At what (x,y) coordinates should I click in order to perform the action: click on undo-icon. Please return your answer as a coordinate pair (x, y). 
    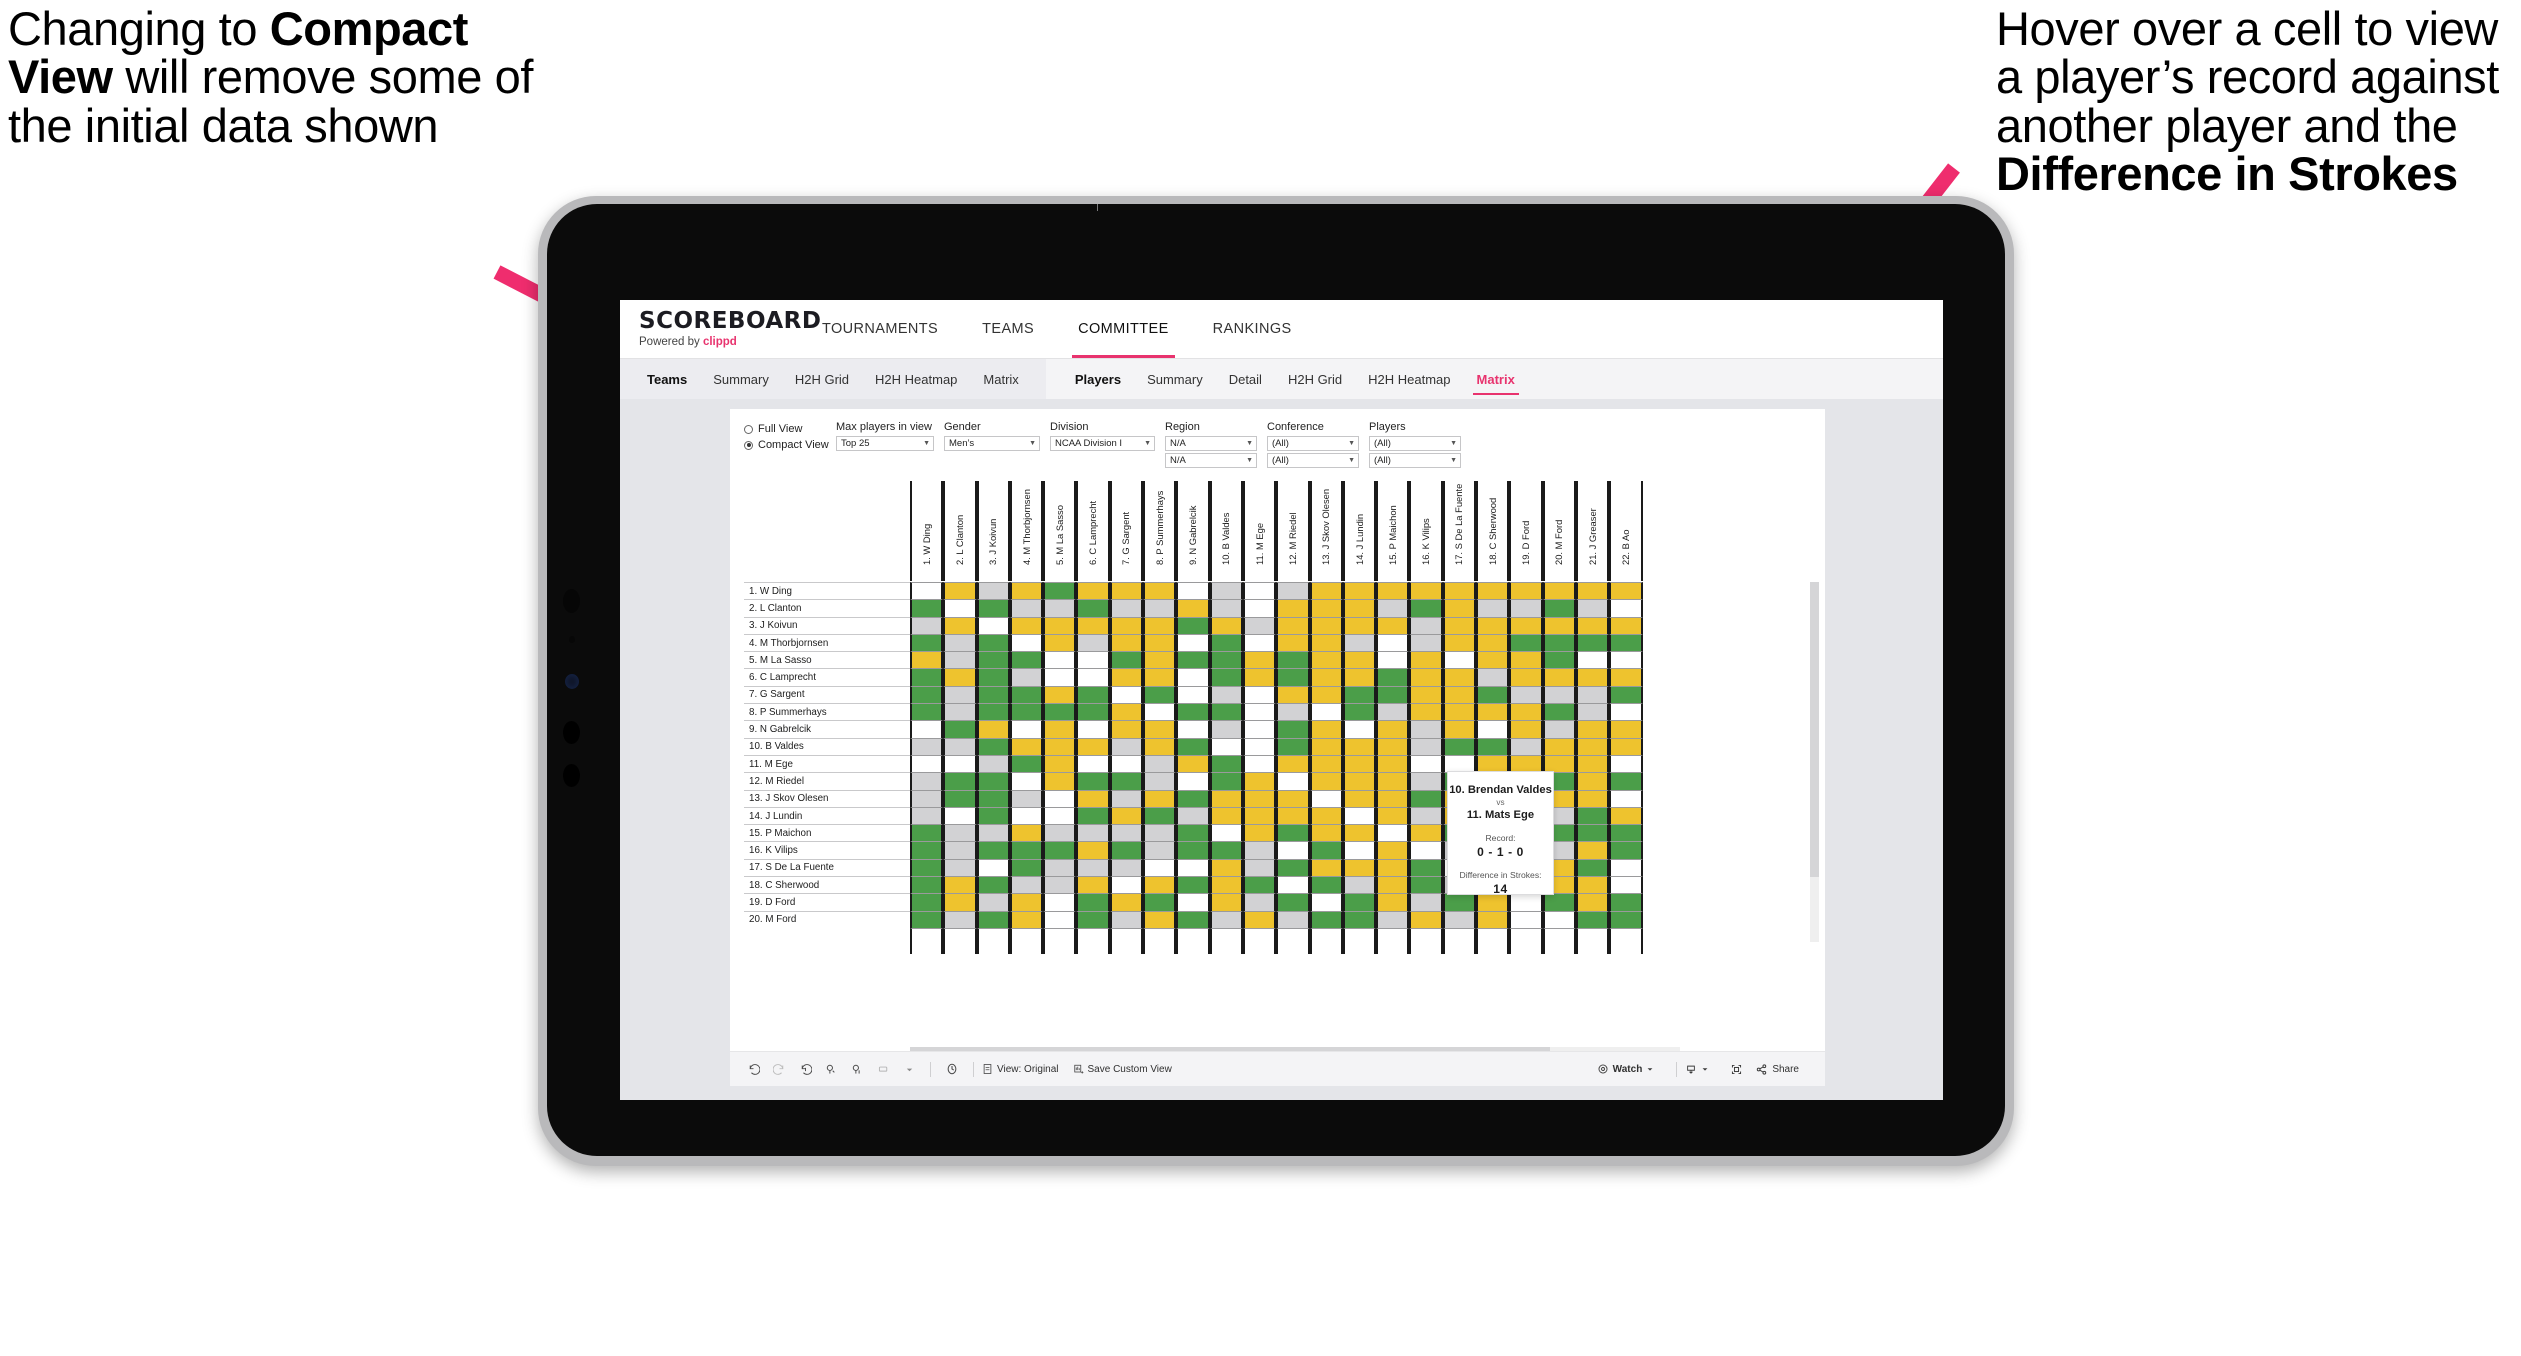
    Looking at the image, I should click on (753, 1069).